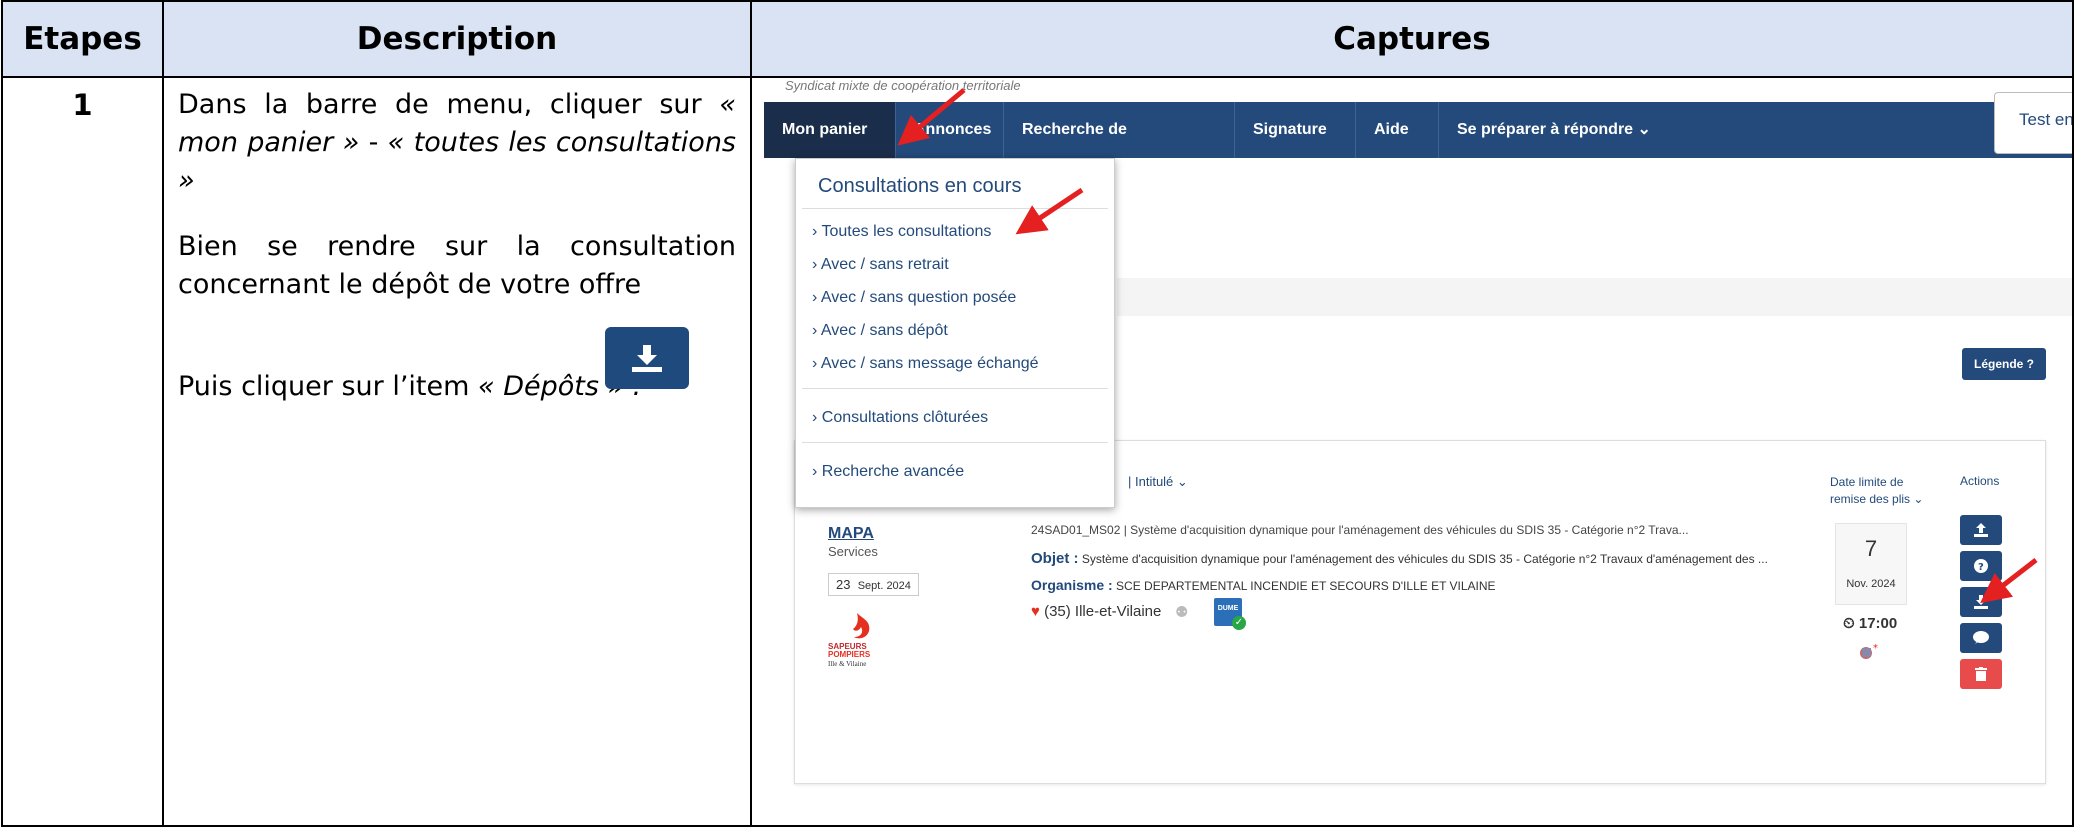 The width and height of the screenshot is (2075, 827). What do you see at coordinates (457, 366) in the screenshot?
I see `instruction-depots: Puis cliquer sur l’item « Dépôts » :` at bounding box center [457, 366].